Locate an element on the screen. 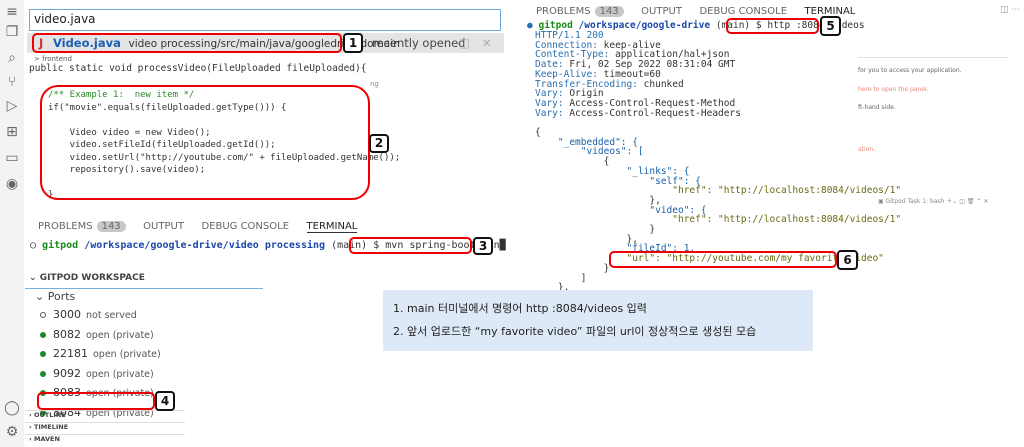  annotation-4: 4 is located at coordinates (165, 401).